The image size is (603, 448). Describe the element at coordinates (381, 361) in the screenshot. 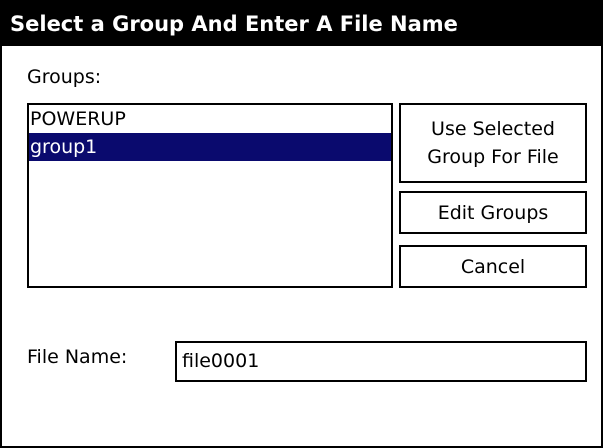

I see `file-name-input: file0001` at that location.